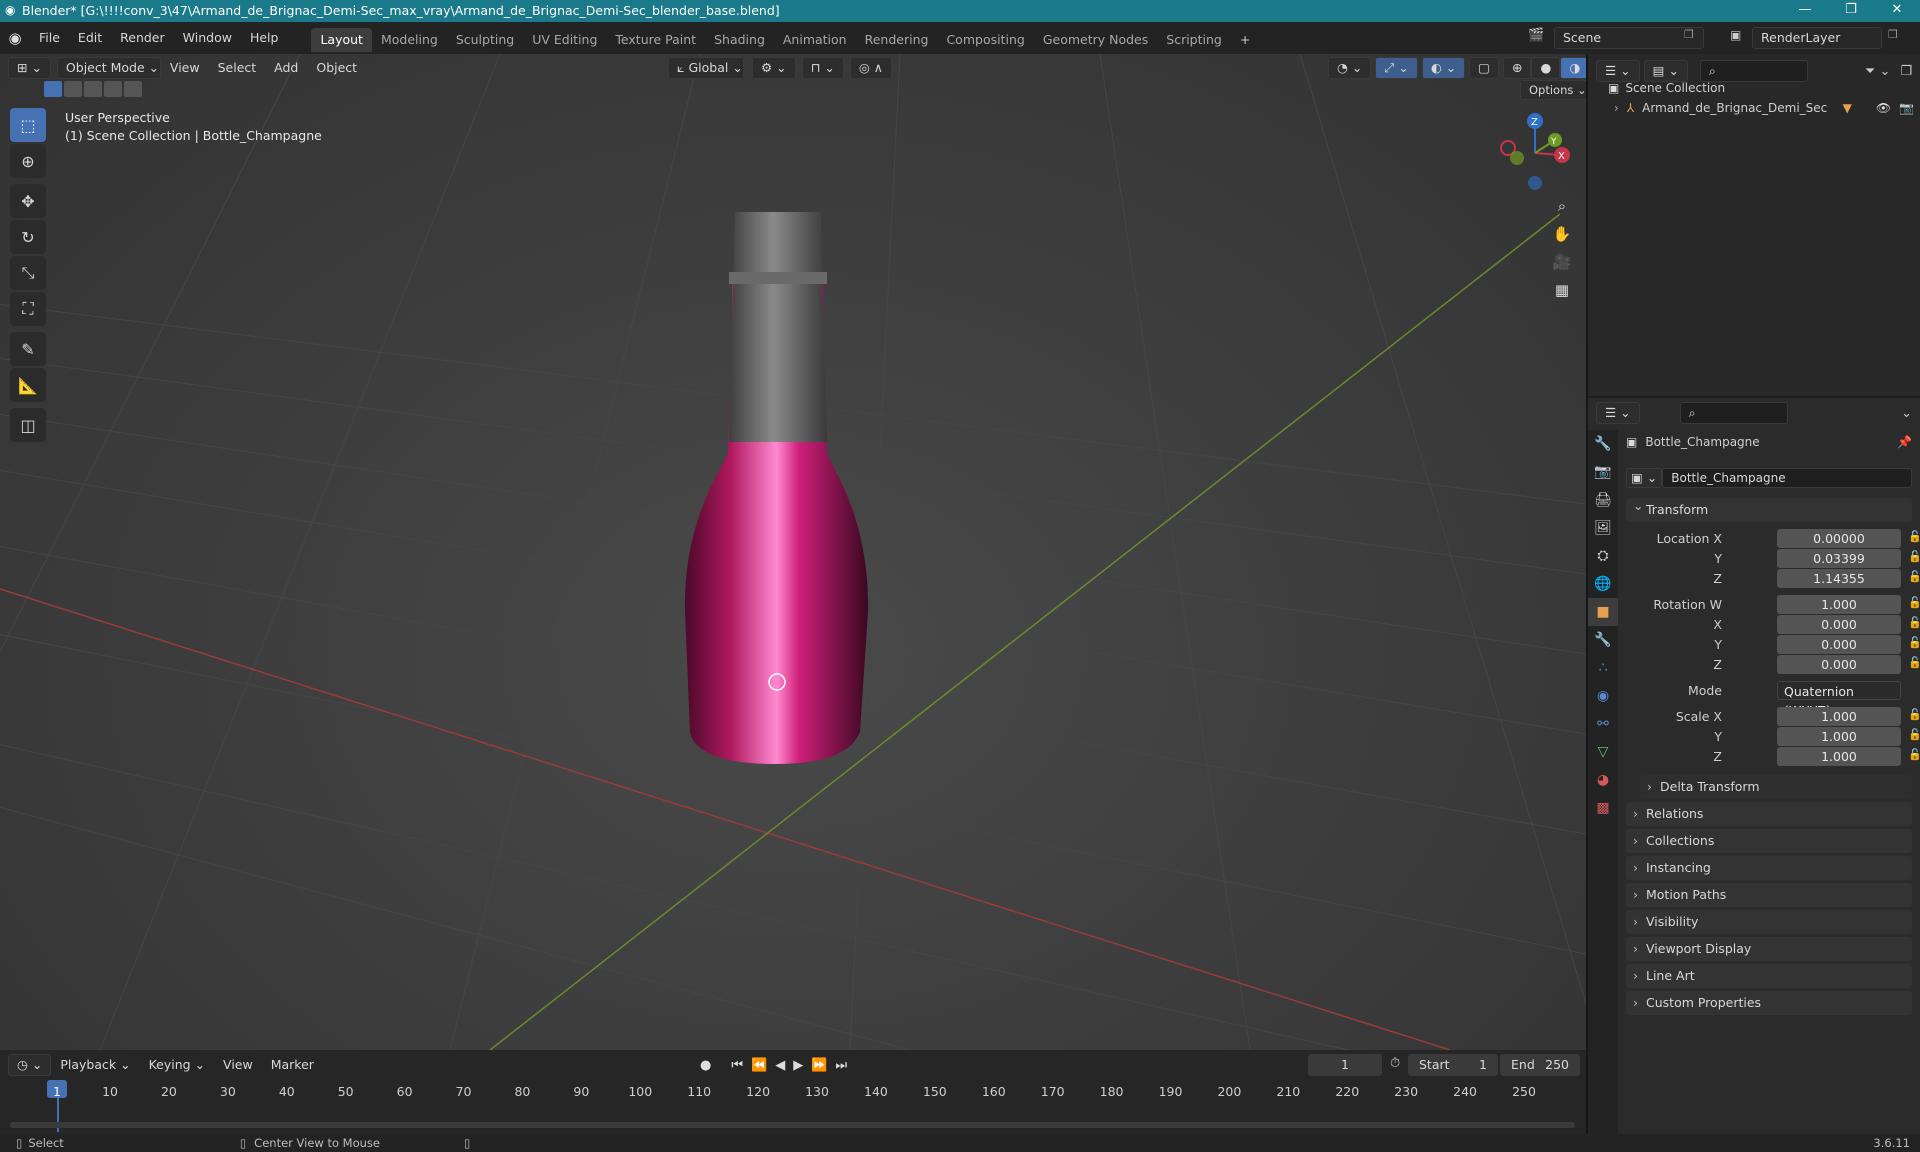 The height and width of the screenshot is (1152, 1920). Describe the element at coordinates (1644, 478) in the screenshot. I see `data-block-type-icon: ▣ ⌄` at that location.